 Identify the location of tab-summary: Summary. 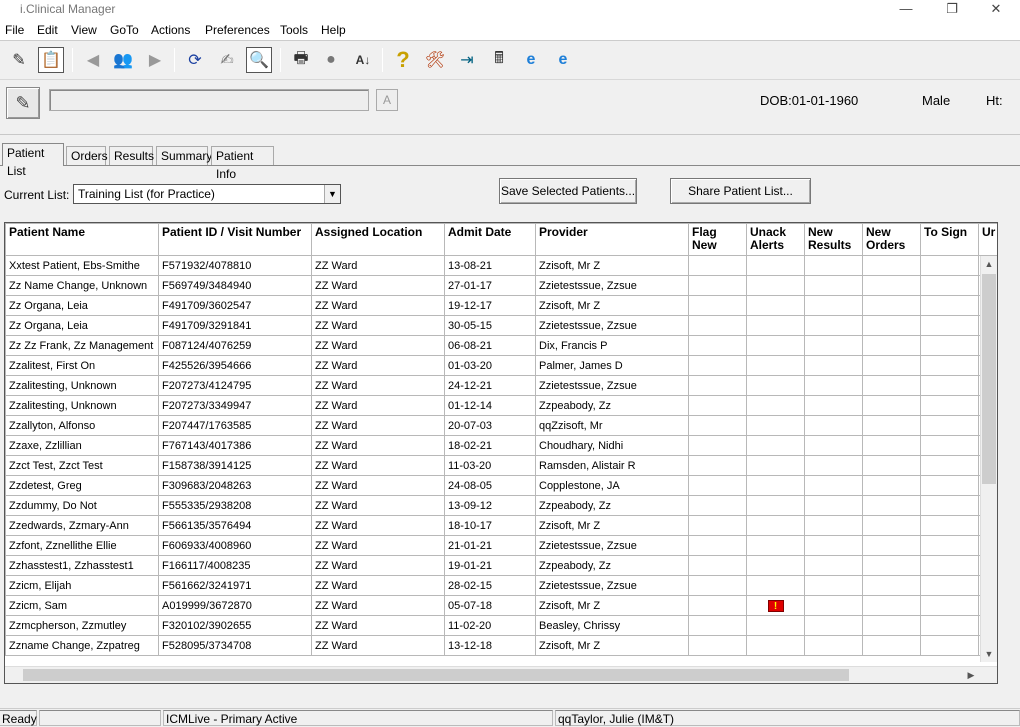
(184, 155).